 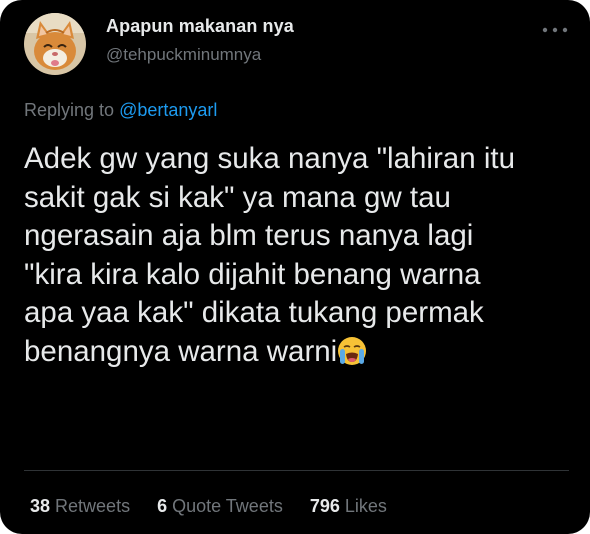 I want to click on cat-avatar-image, so click(x=55, y=44).